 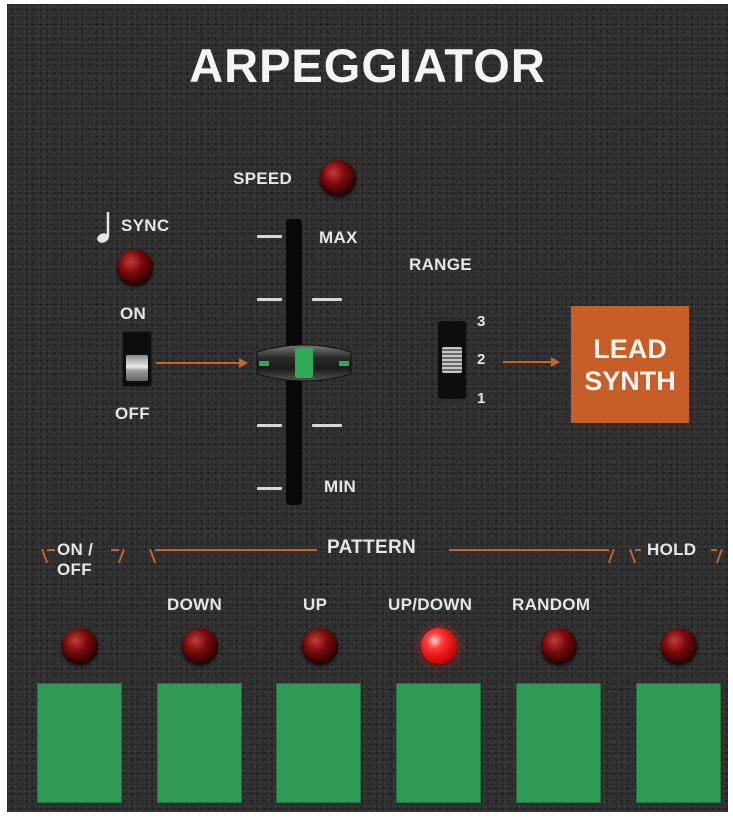 What do you see at coordinates (340, 486) in the screenshot?
I see `speed-min-label: MIN` at bounding box center [340, 486].